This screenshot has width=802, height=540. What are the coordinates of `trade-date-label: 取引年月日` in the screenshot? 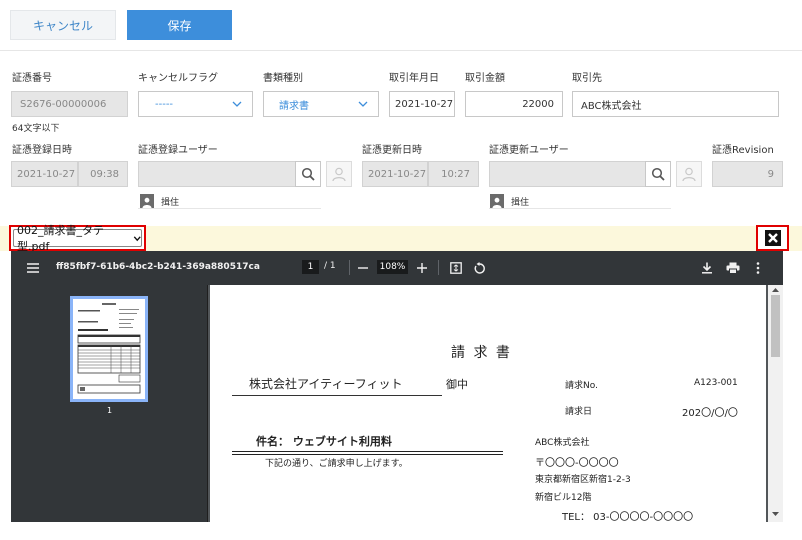 It's located at (414, 78).